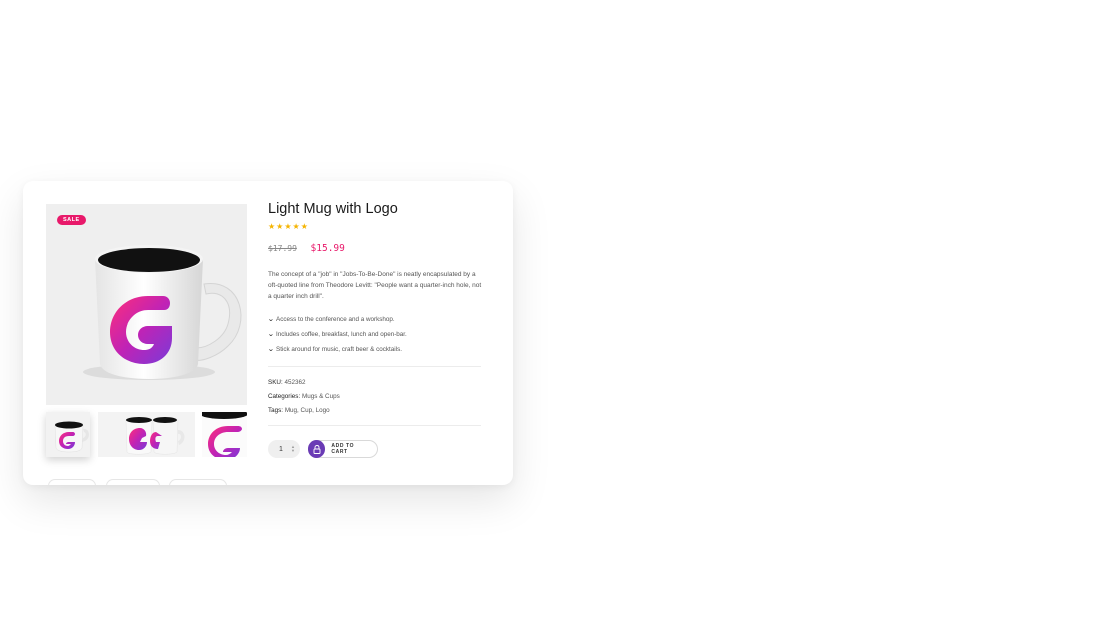  I want to click on quantity-arrows: ▲ ▼, so click(293, 449).